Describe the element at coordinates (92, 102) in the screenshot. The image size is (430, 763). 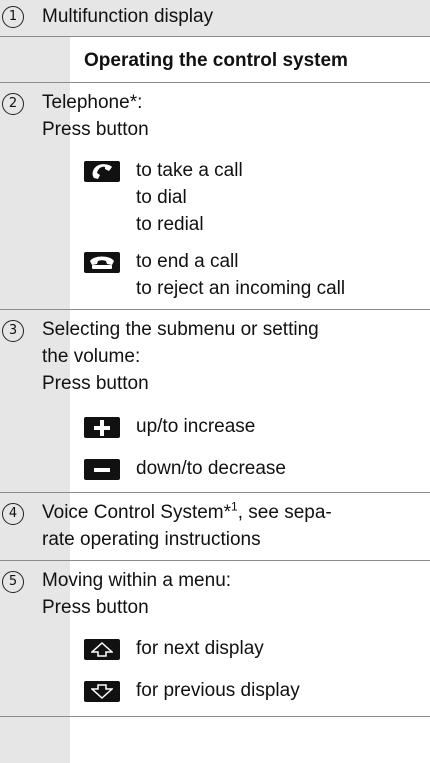
I see `item-2-line-1: Telephone*:` at that location.